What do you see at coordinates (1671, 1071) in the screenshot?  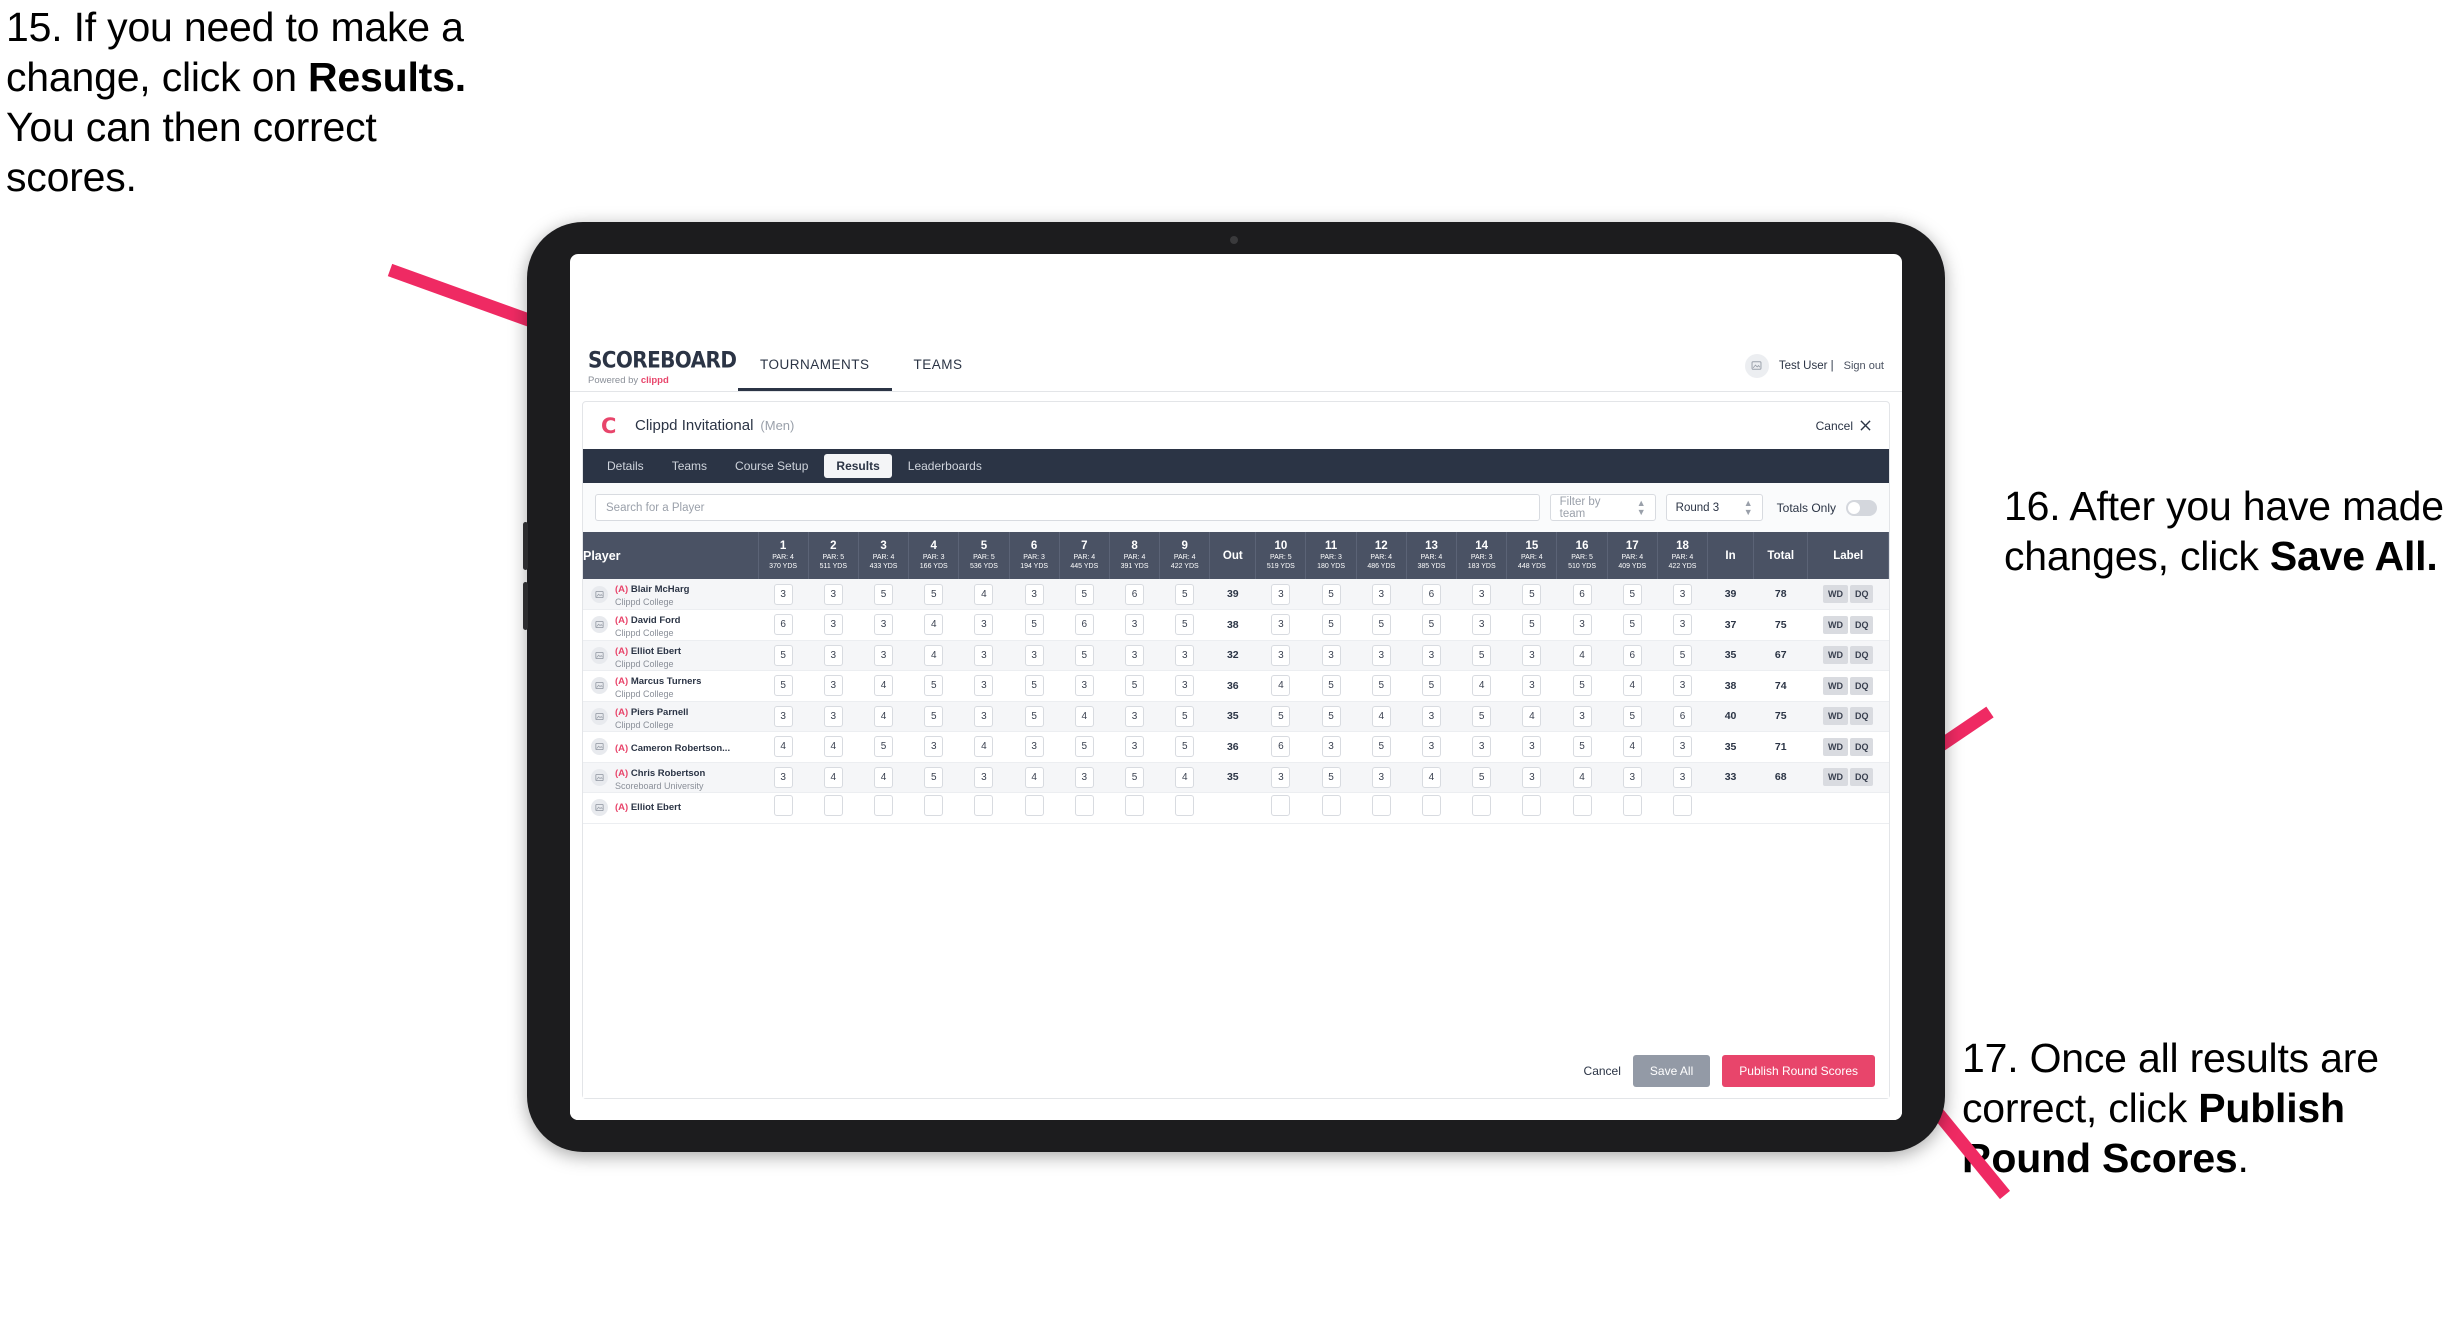 I see `save-all-button: Save All` at bounding box center [1671, 1071].